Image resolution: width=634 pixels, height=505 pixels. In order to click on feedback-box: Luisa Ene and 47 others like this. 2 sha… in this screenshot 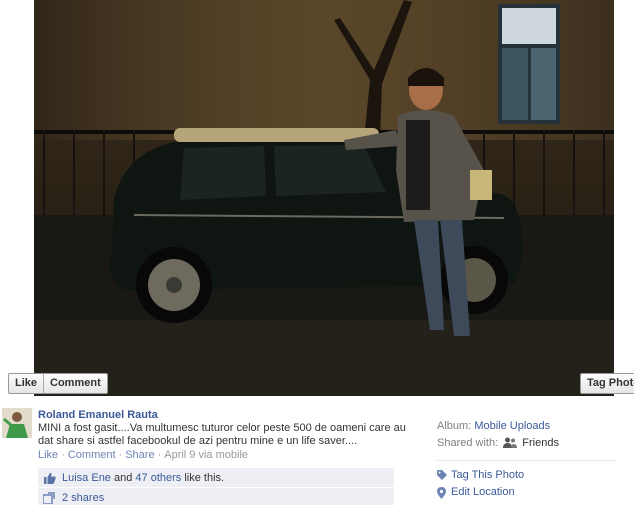, I will do `click(216, 486)`.